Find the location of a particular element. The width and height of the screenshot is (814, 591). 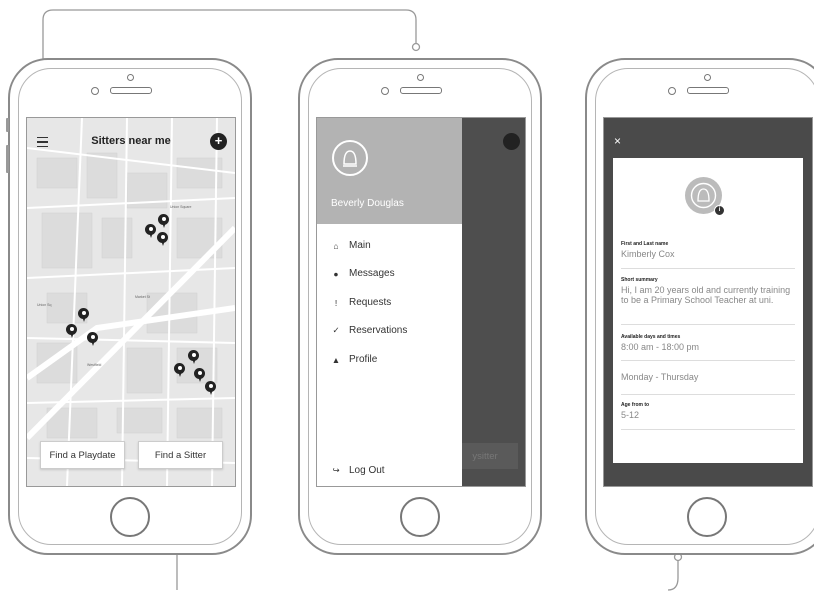

chat-icon: ● is located at coordinates (336, 273).